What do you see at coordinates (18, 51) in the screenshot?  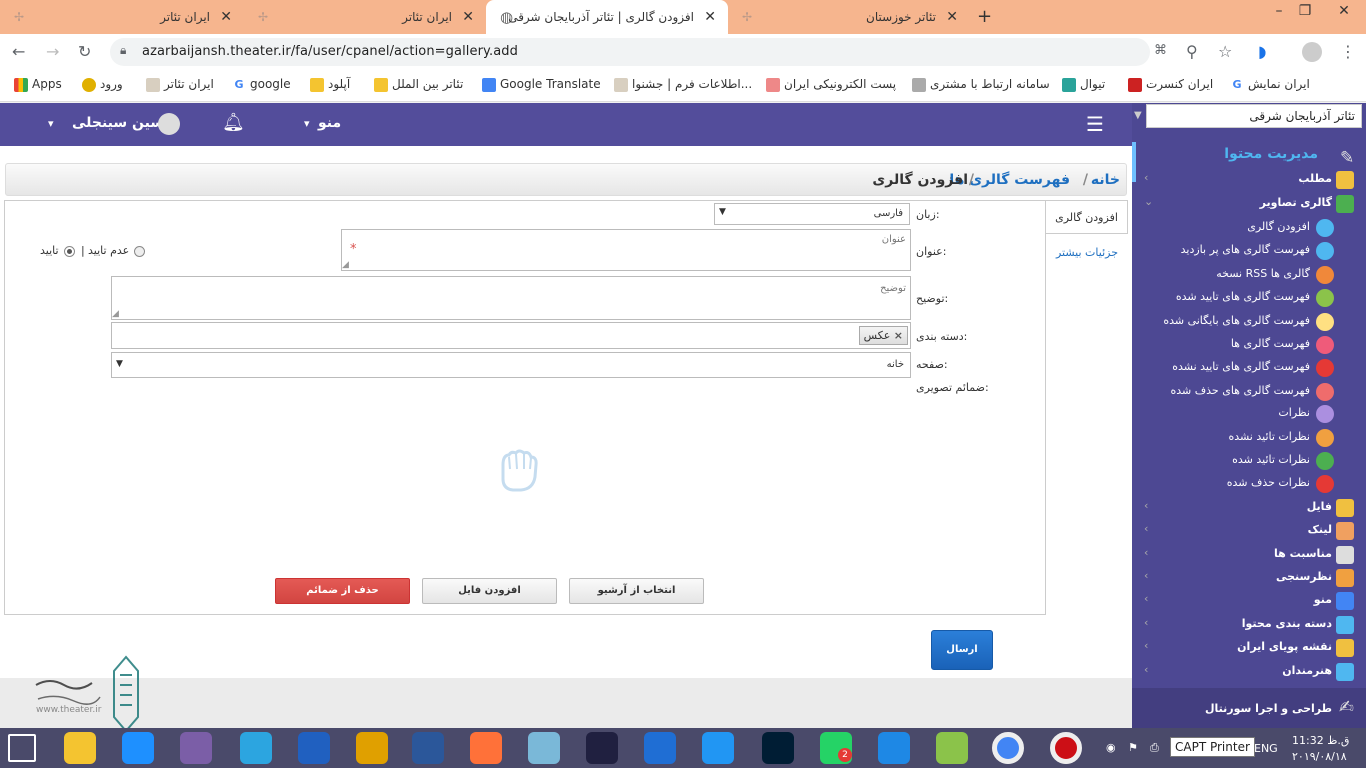 I see `back-icon: ←` at bounding box center [18, 51].